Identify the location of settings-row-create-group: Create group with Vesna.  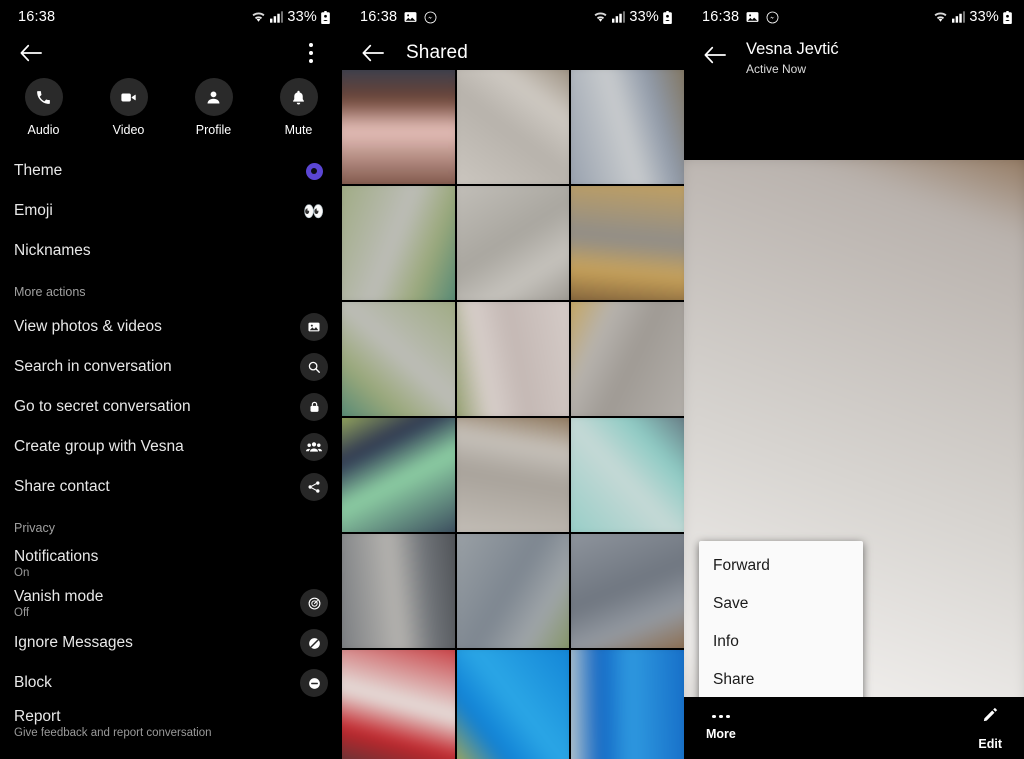
(171, 447).